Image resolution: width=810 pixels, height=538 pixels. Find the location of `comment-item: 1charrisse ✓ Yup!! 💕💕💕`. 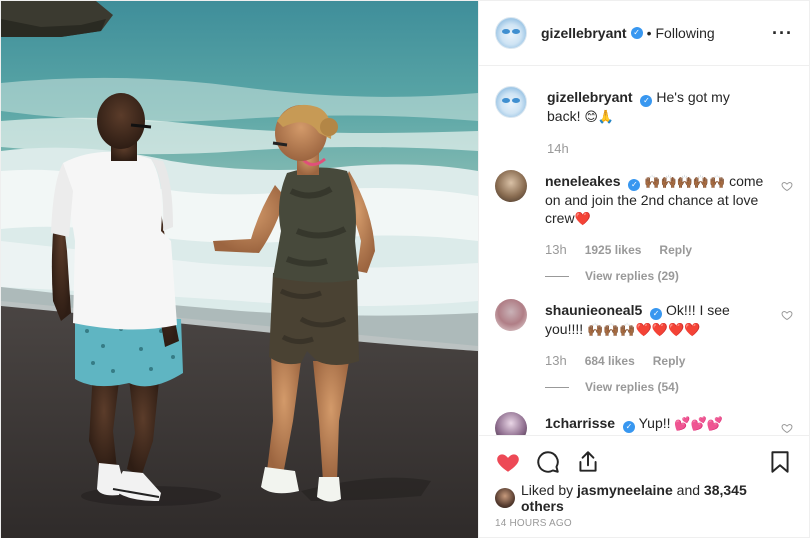

comment-item: 1charrisse ✓ Yup!! 💕💕💕 is located at coordinates (644, 423).